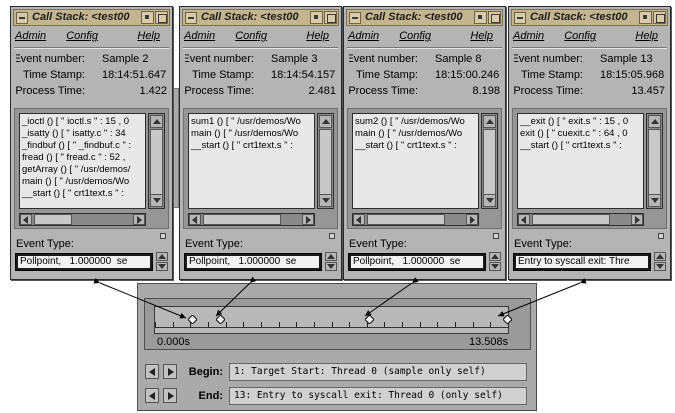 This screenshot has width=675, height=413. What do you see at coordinates (340, 297) in the screenshot?
I see `callout-arrows` at bounding box center [340, 297].